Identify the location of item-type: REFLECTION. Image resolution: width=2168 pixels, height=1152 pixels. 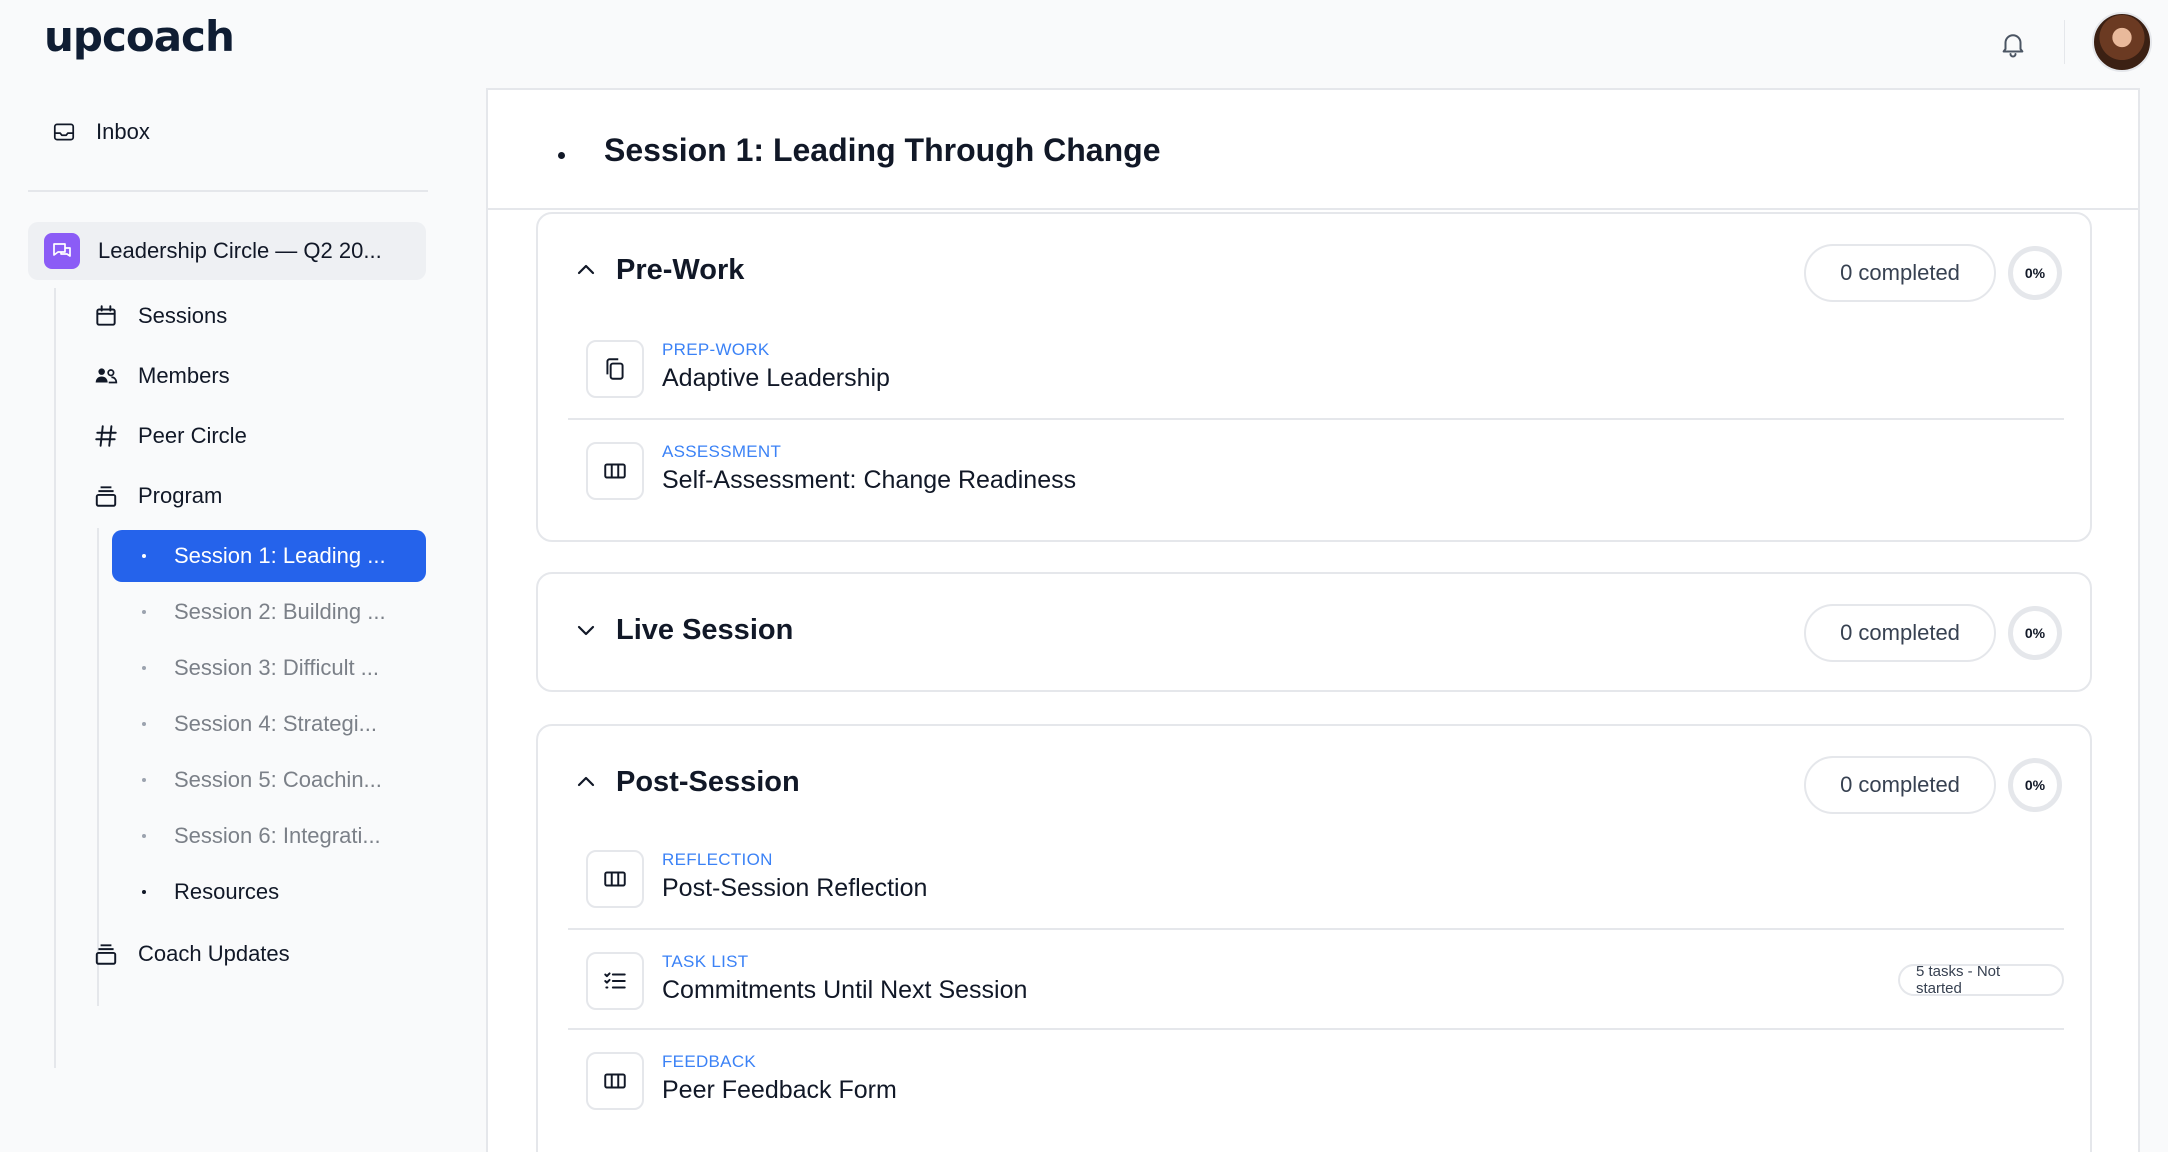
(717, 859).